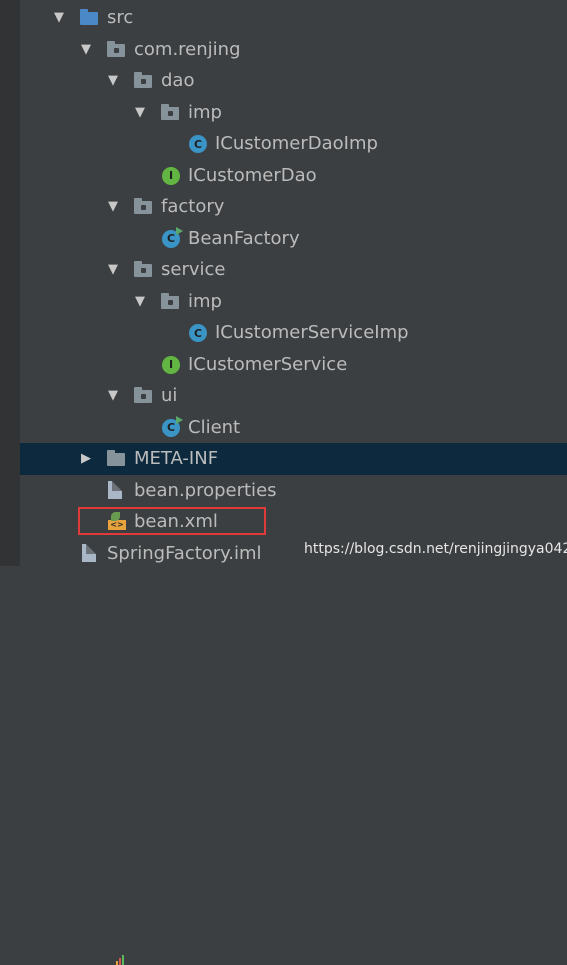 This screenshot has width=567, height=965. What do you see at coordinates (86, 458) in the screenshot?
I see `collapse-arrow-icon: ▶` at bounding box center [86, 458].